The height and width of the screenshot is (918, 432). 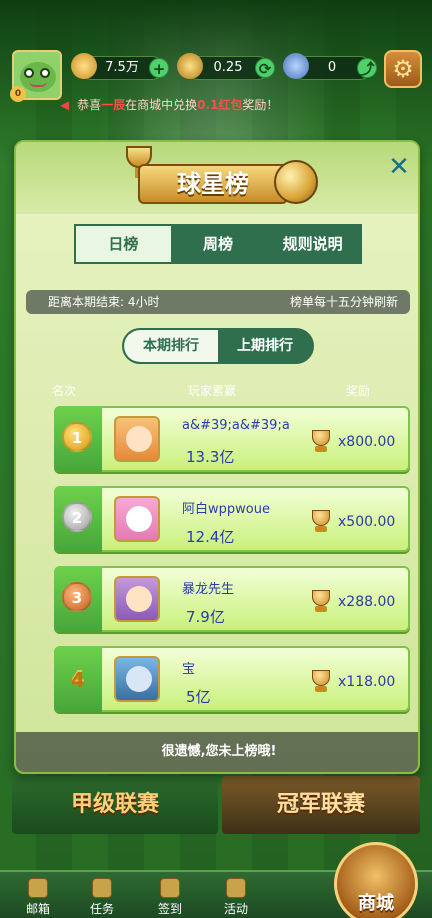 What do you see at coordinates (220, 105) in the screenshot?
I see `notice-item: 0.1红包` at bounding box center [220, 105].